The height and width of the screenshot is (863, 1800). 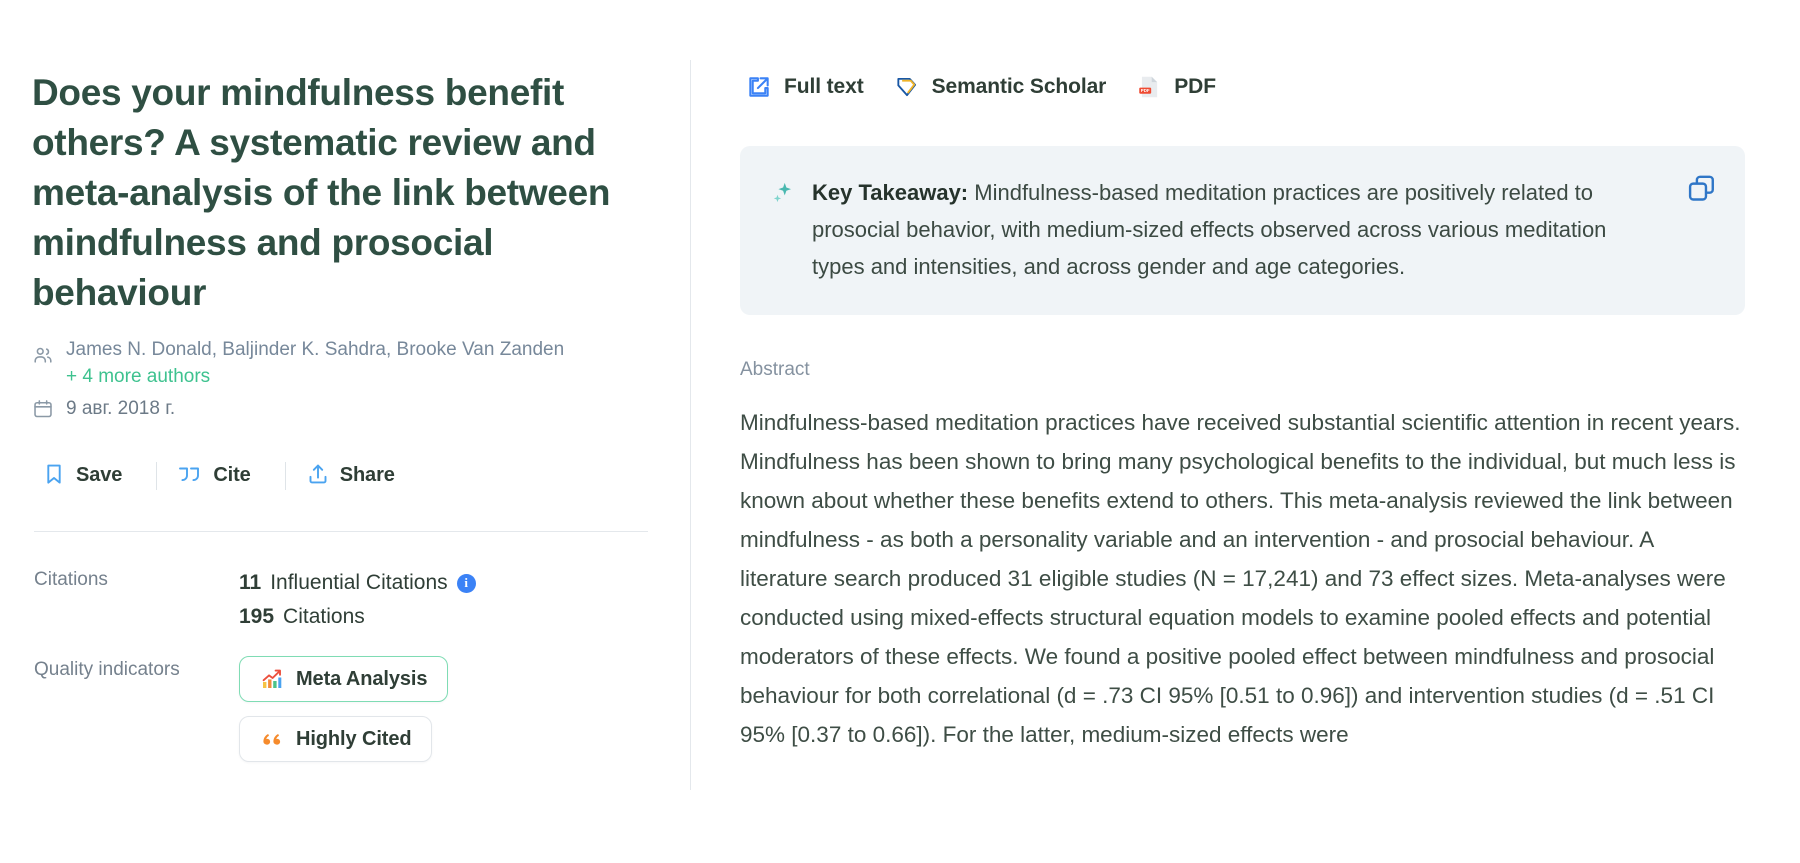 I want to click on citations-values: 11 Influential Citations i 195 Citations, so click(x=444, y=600).